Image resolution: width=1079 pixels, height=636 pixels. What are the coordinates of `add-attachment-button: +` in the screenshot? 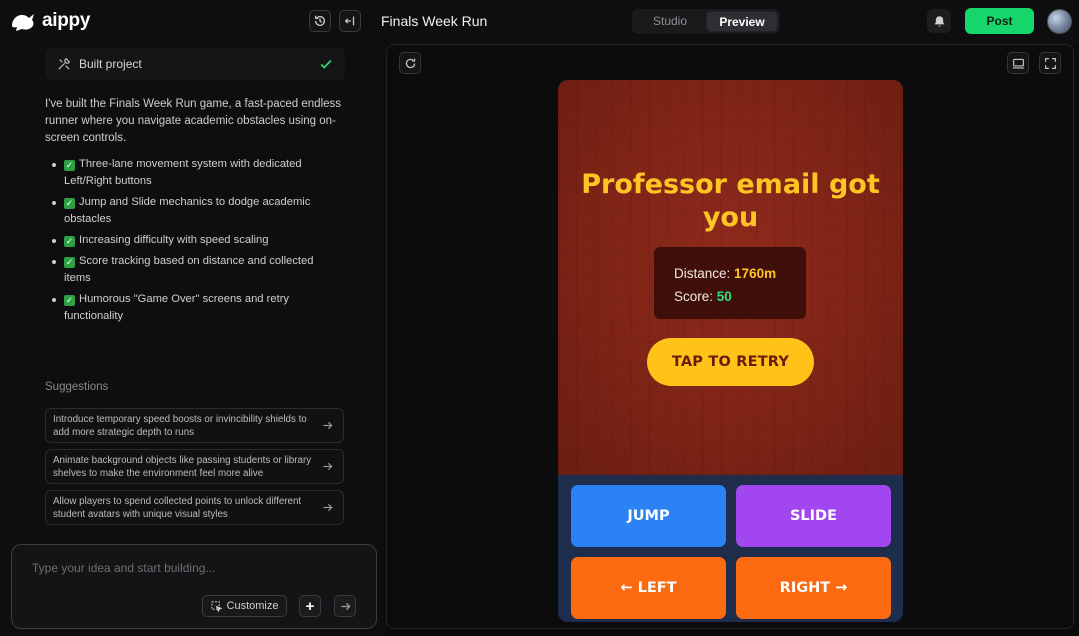 It's located at (310, 606).